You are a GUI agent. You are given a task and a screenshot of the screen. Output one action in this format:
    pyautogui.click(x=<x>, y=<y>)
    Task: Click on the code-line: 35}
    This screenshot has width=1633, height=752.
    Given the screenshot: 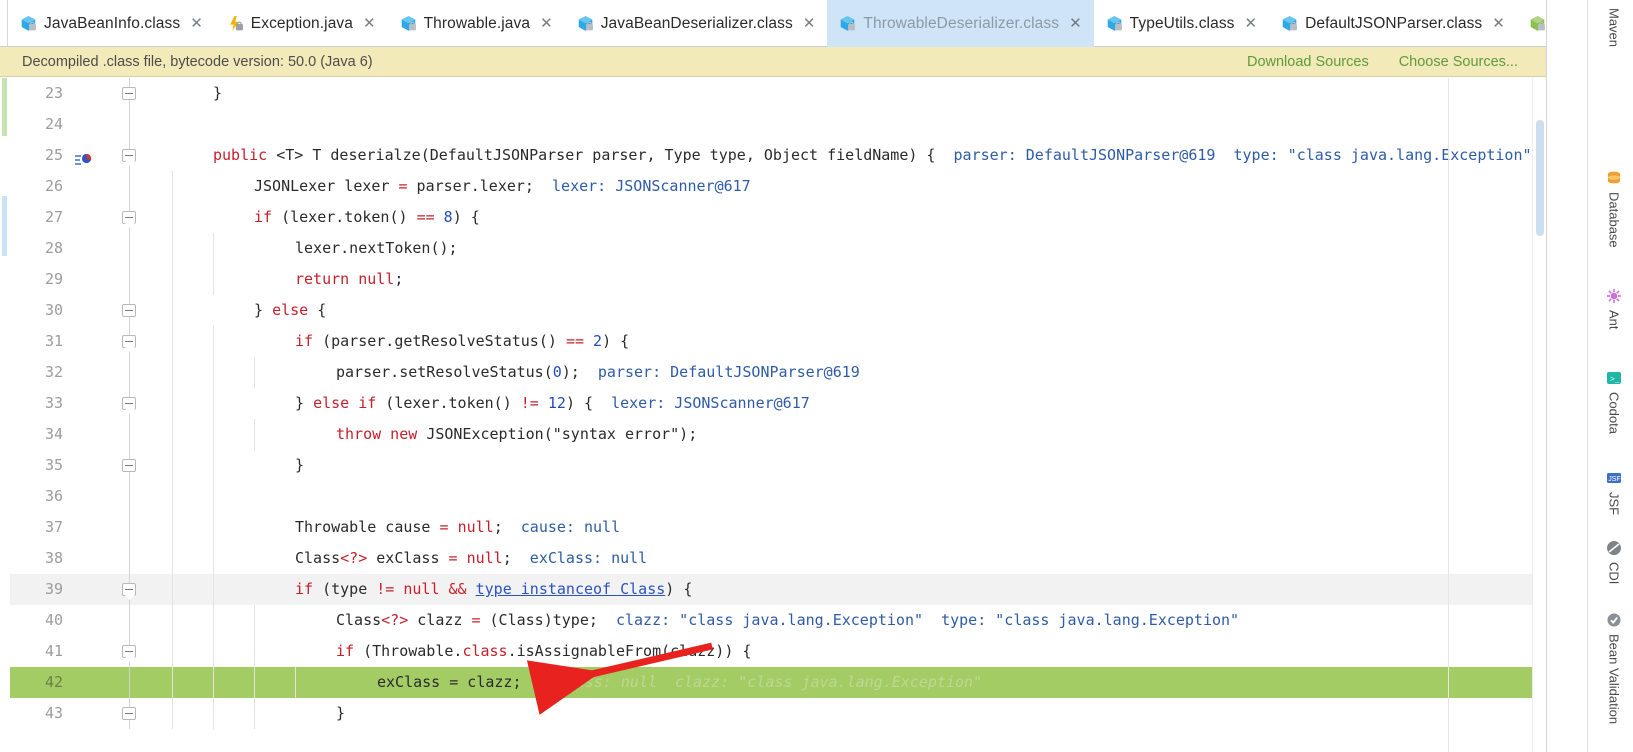 What is the action you would take?
    pyautogui.click(x=771, y=465)
    